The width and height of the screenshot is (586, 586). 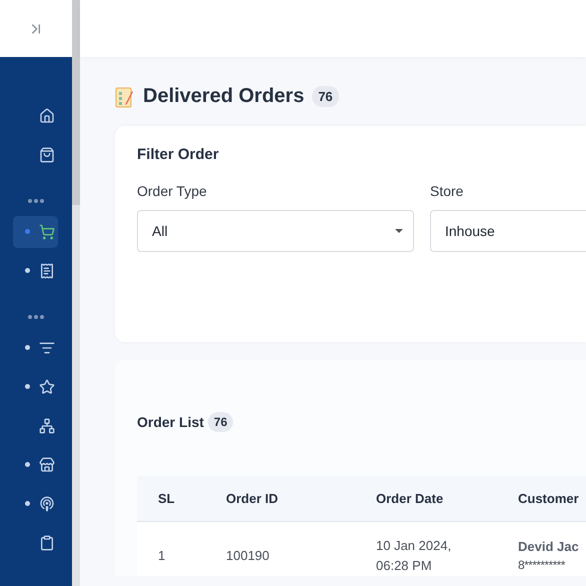 I want to click on order-time: 06:28 PM, so click(x=404, y=566).